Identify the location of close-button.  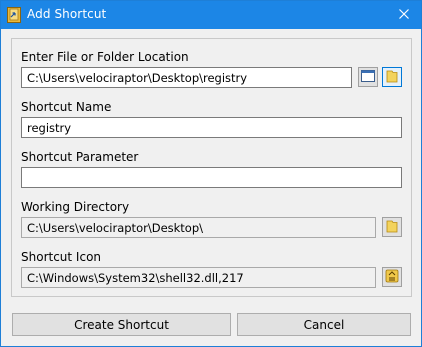
(404, 15).